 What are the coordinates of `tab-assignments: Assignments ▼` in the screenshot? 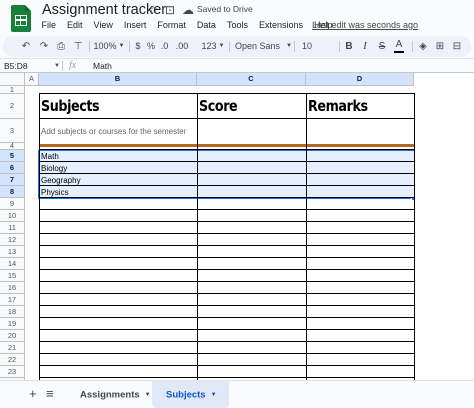 It's located at (114, 394).